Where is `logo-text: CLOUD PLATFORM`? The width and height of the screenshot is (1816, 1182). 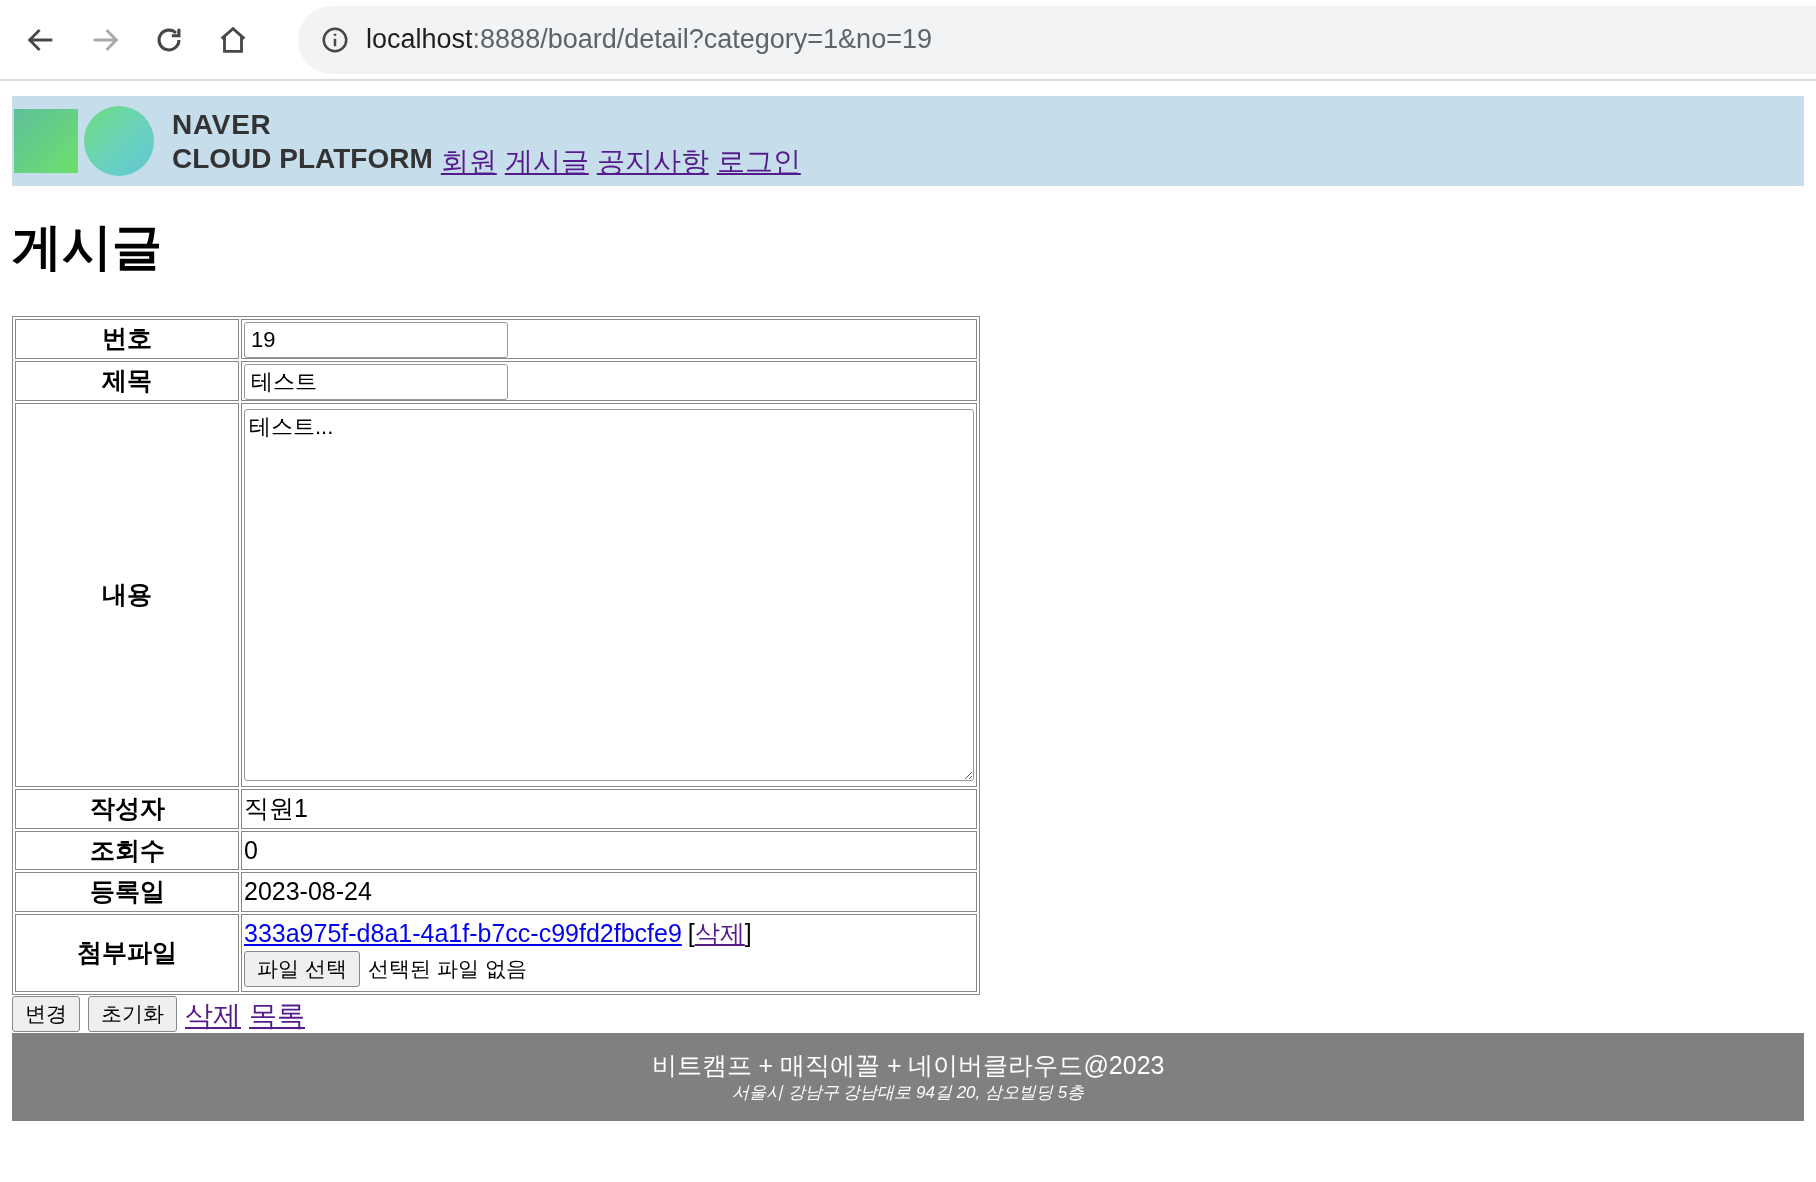 logo-text: CLOUD PLATFORM is located at coordinates (302, 159).